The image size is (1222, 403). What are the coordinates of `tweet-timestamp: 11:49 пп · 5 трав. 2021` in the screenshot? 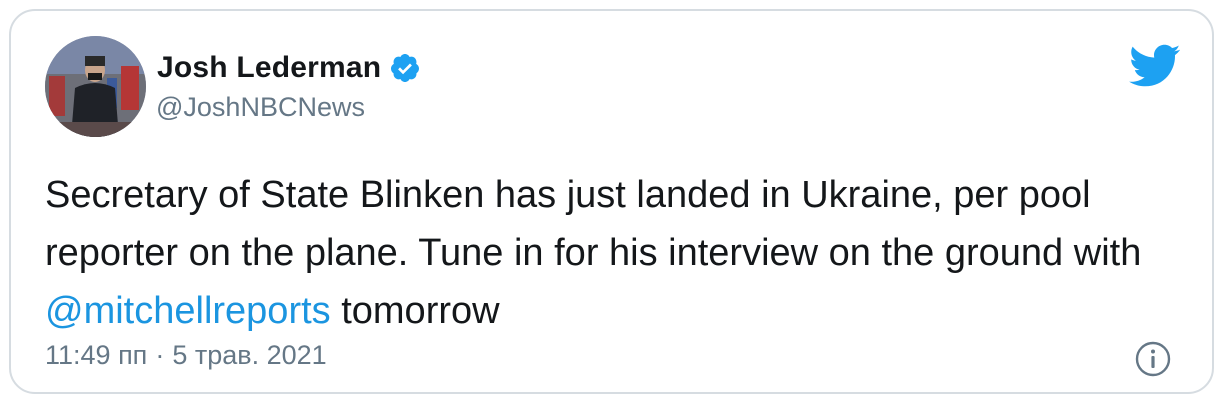 It's located at (186, 355).